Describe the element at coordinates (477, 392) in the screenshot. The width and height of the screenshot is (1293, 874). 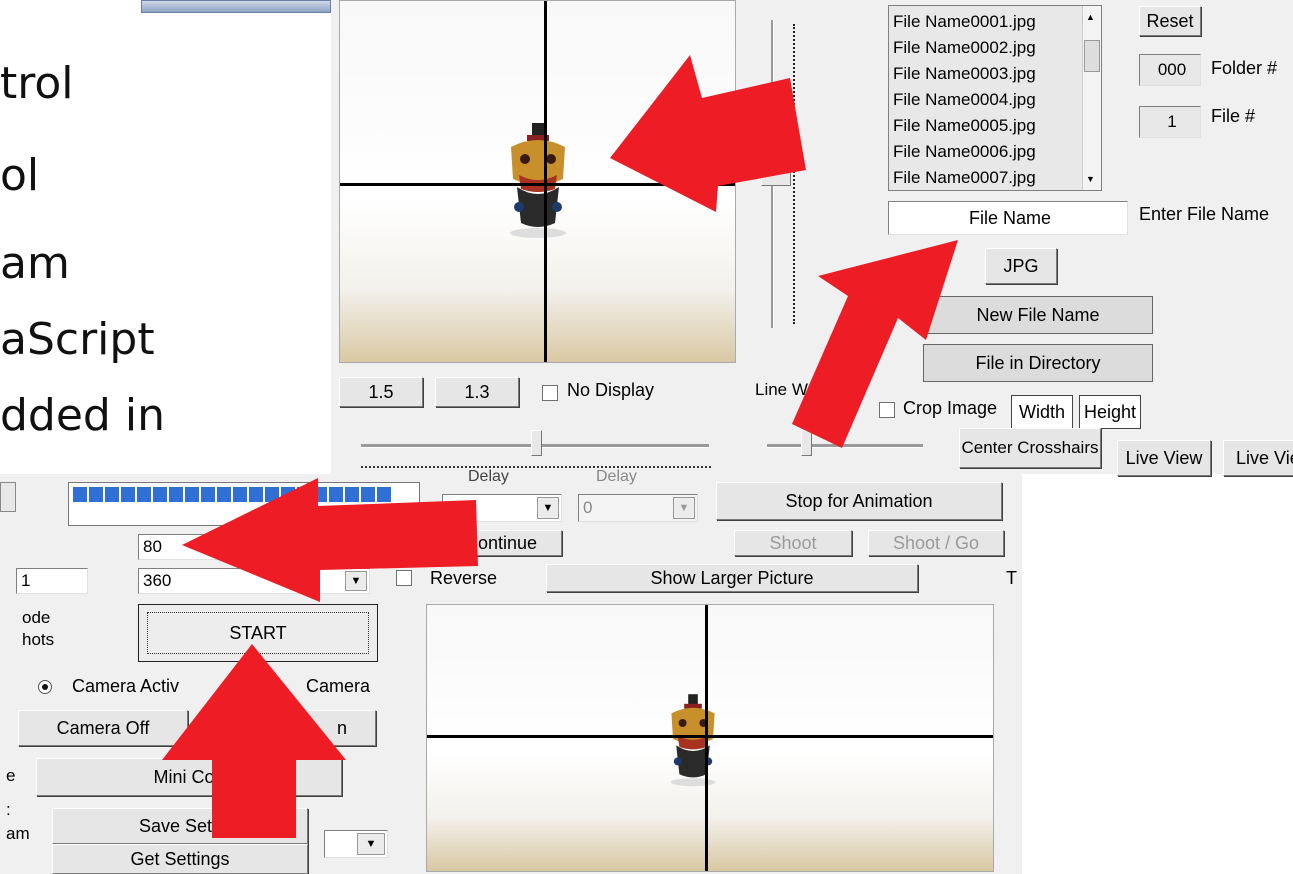
I see `zoom-1-3-button: 1.3` at that location.